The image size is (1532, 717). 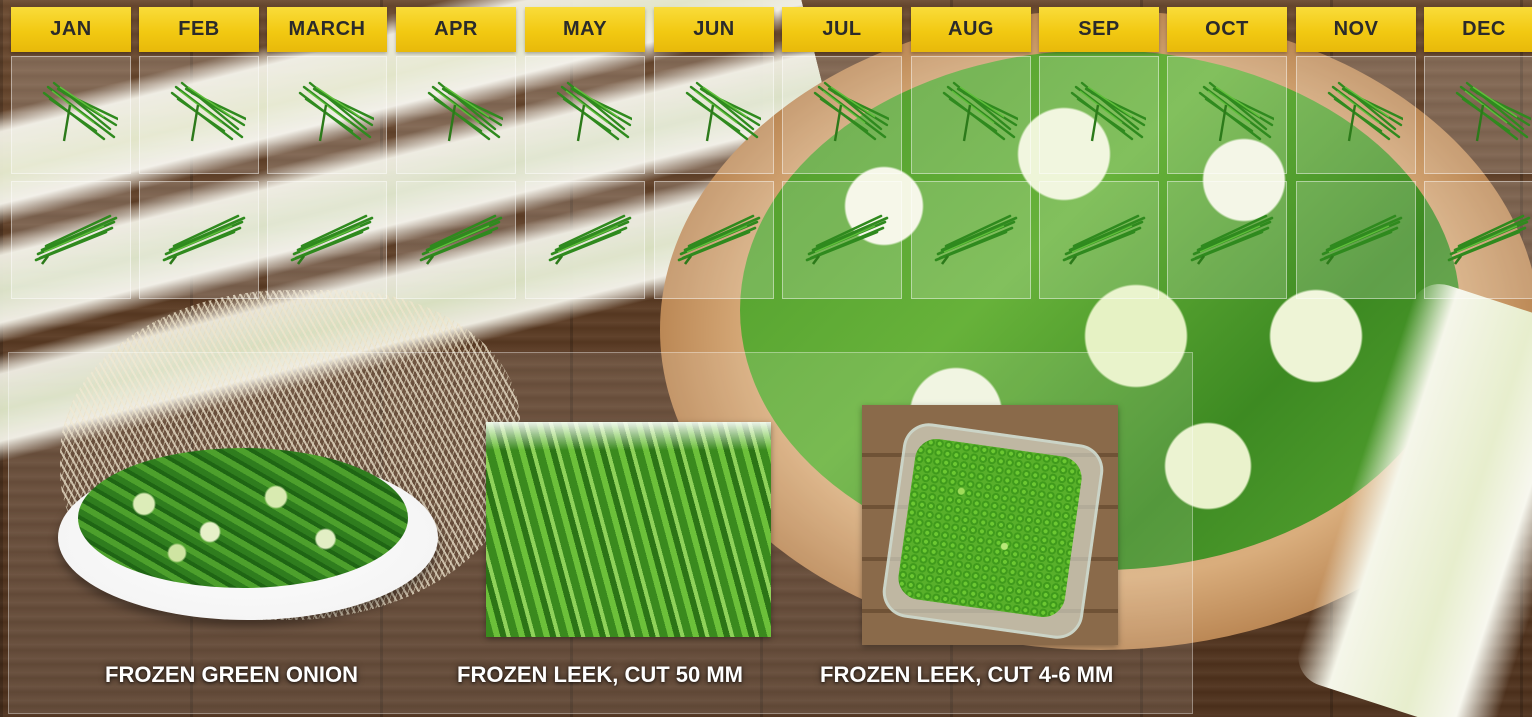 I want to click on calendar-cell-row2-nov, so click(x=1356, y=240).